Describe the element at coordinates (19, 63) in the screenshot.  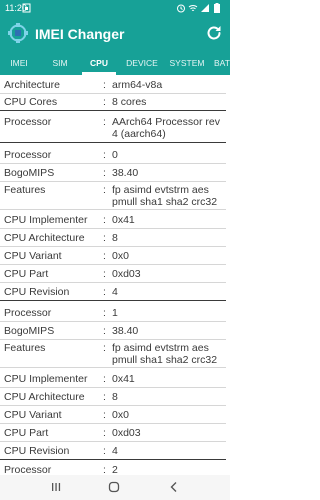
I see `tab-imei: IMEI` at that location.